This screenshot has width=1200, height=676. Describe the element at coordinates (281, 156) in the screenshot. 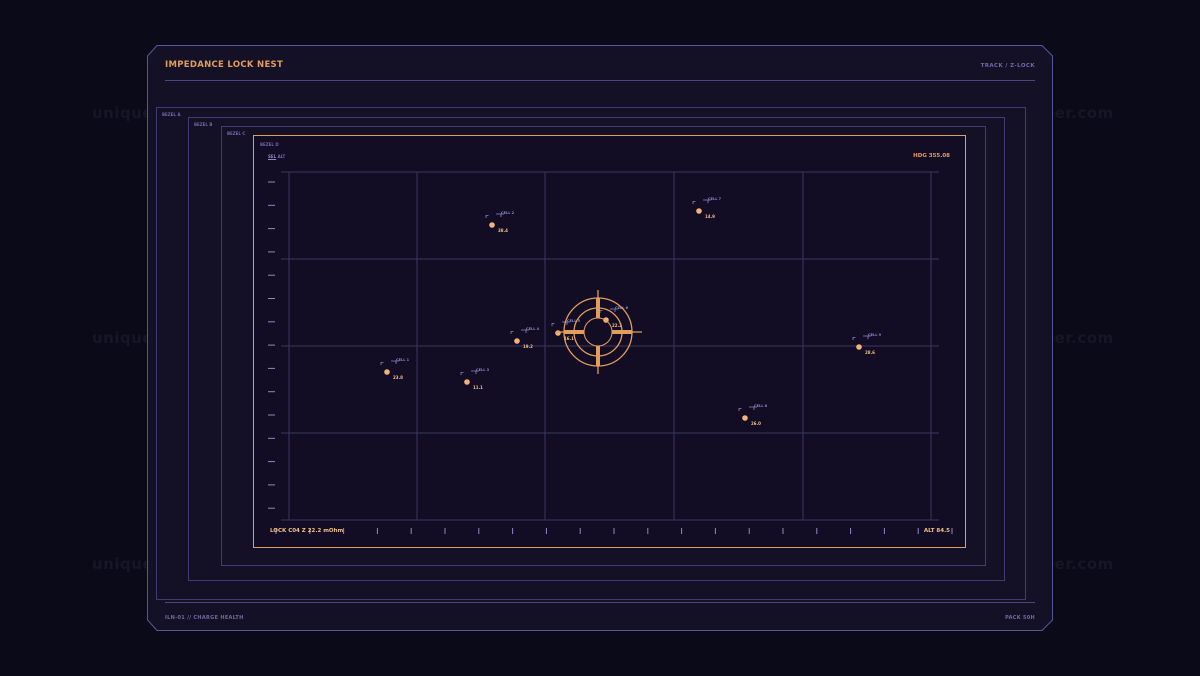

I see `mode-alt: ALT` at that location.